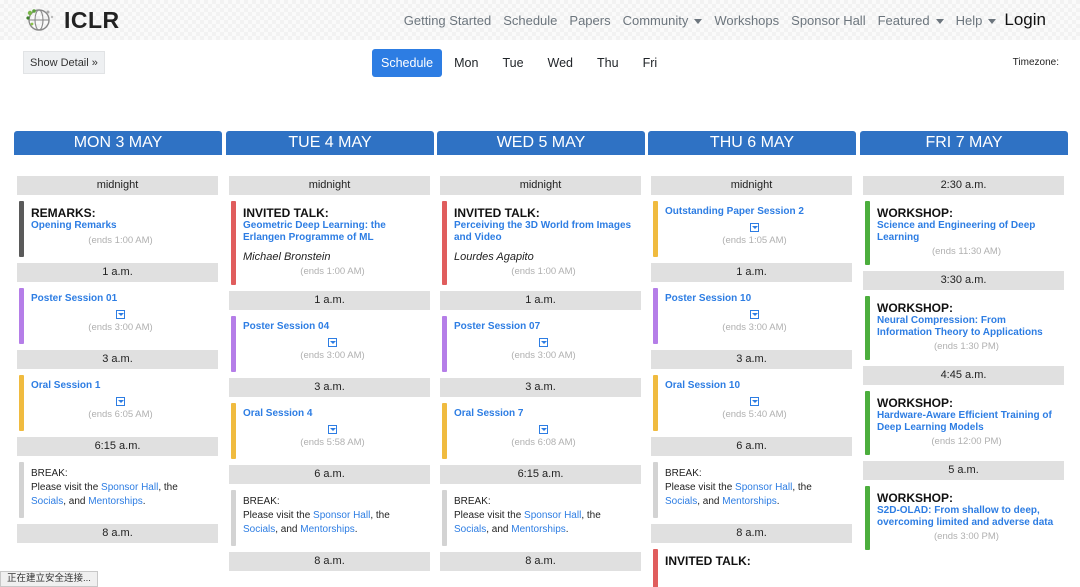  I want to click on day-header: TUE 4 MAY, so click(330, 143).